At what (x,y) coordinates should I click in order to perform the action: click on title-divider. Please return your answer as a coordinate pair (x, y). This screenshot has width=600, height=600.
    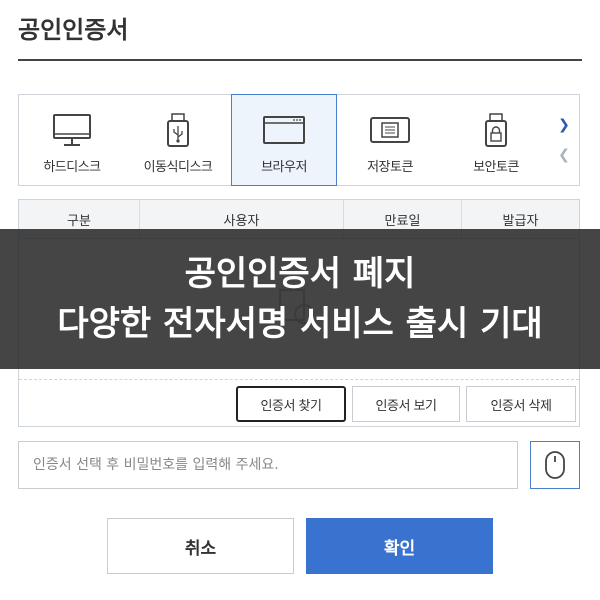
    Looking at the image, I should click on (300, 60).